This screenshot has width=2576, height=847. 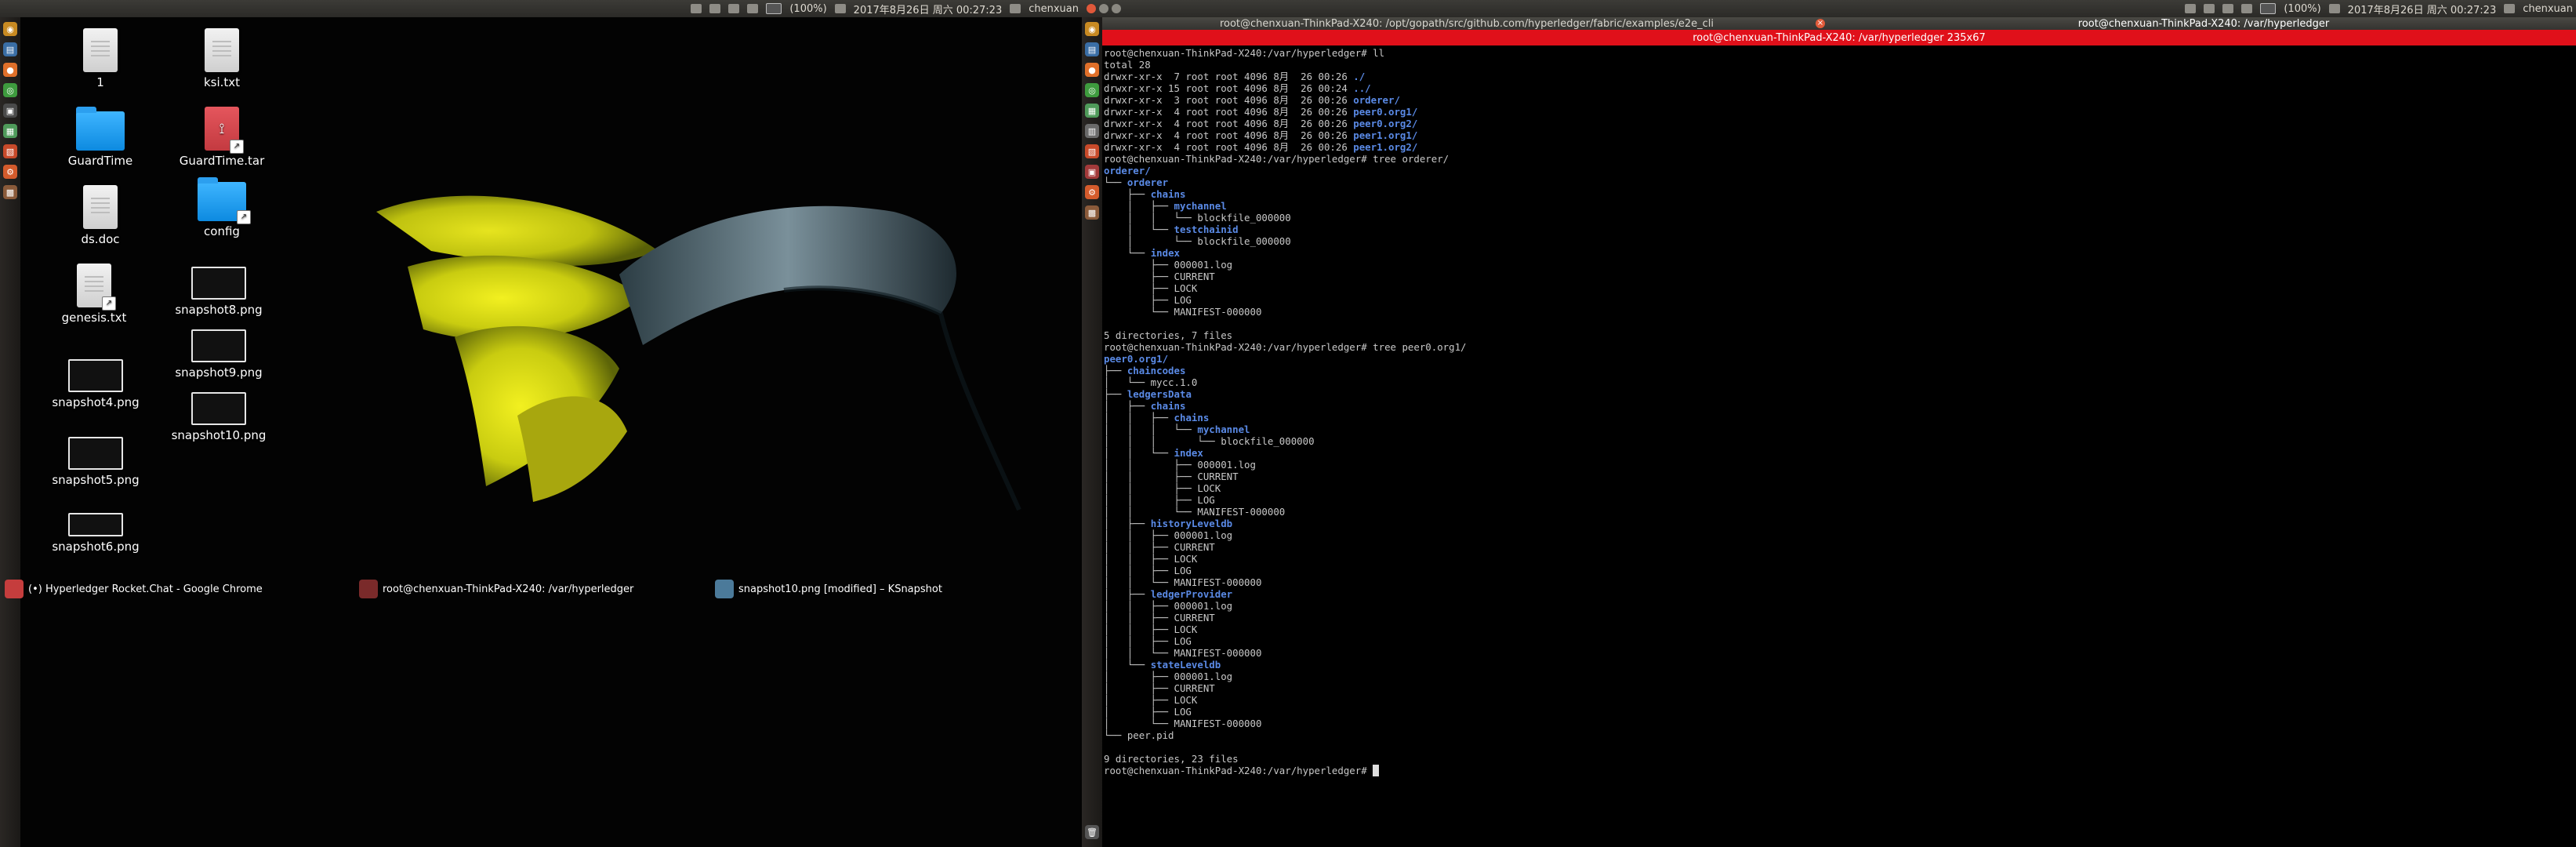 What do you see at coordinates (96, 376) in the screenshot?
I see `desktop-icon: snapshot4.png` at bounding box center [96, 376].